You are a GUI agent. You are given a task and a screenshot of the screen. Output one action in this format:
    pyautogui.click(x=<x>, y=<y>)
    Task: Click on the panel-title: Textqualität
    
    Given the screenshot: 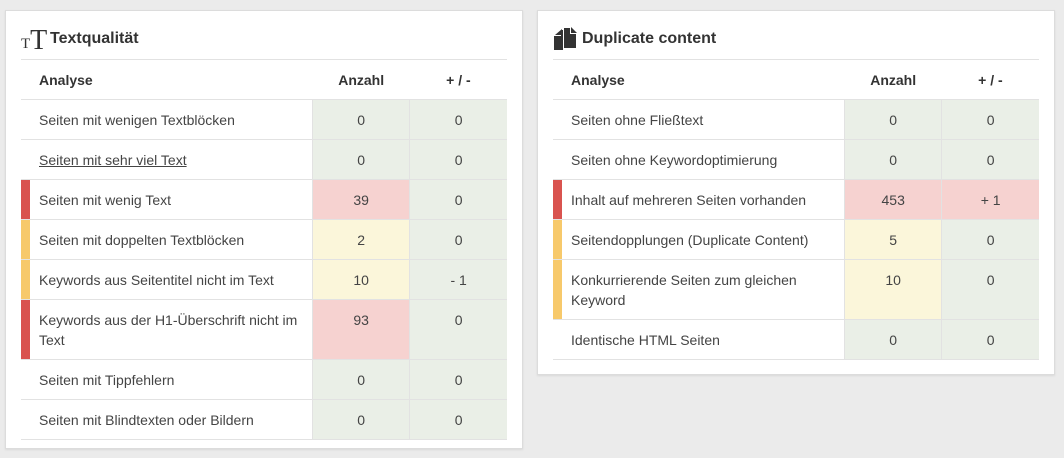 What is the action you would take?
    pyautogui.click(x=94, y=38)
    